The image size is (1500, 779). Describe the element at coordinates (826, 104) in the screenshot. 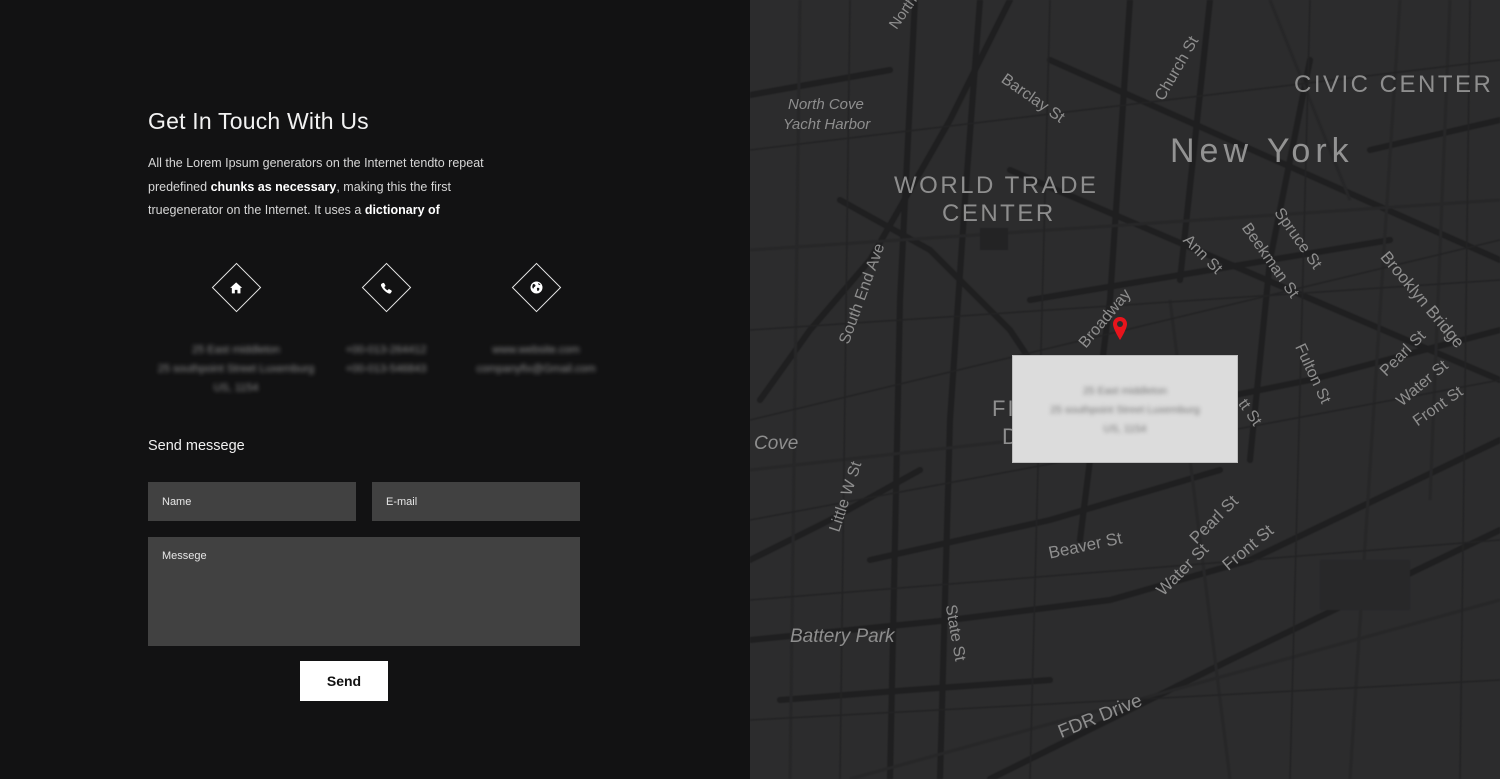

I see `map-label-north-cove: North Cove` at that location.